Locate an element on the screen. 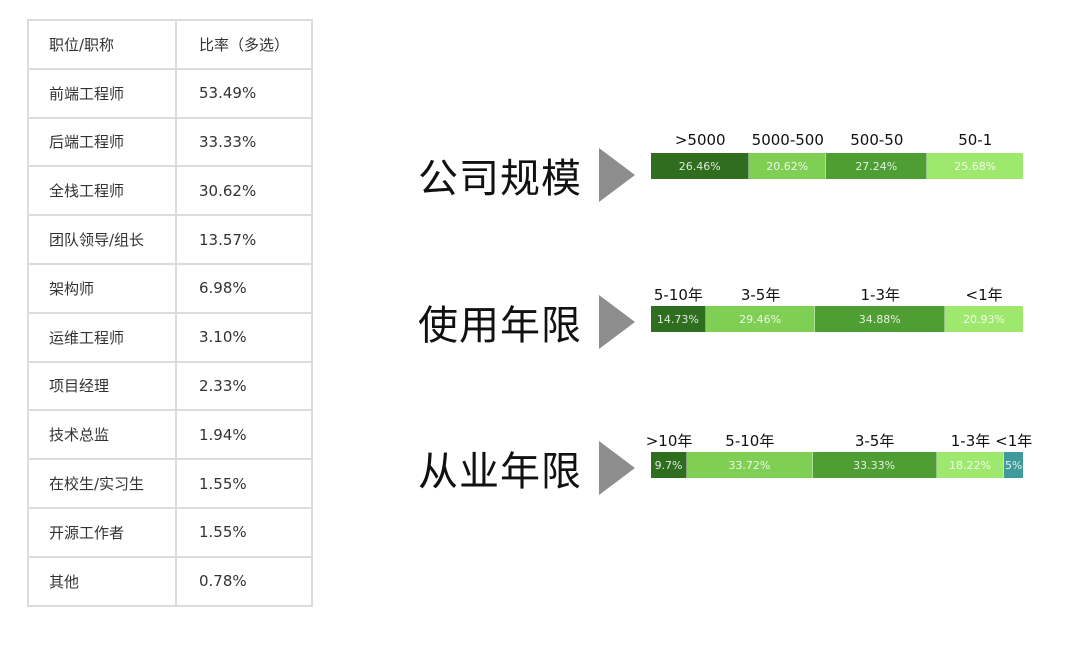 The width and height of the screenshot is (1080, 664). ratio-cell: 33.33% is located at coordinates (244, 142).